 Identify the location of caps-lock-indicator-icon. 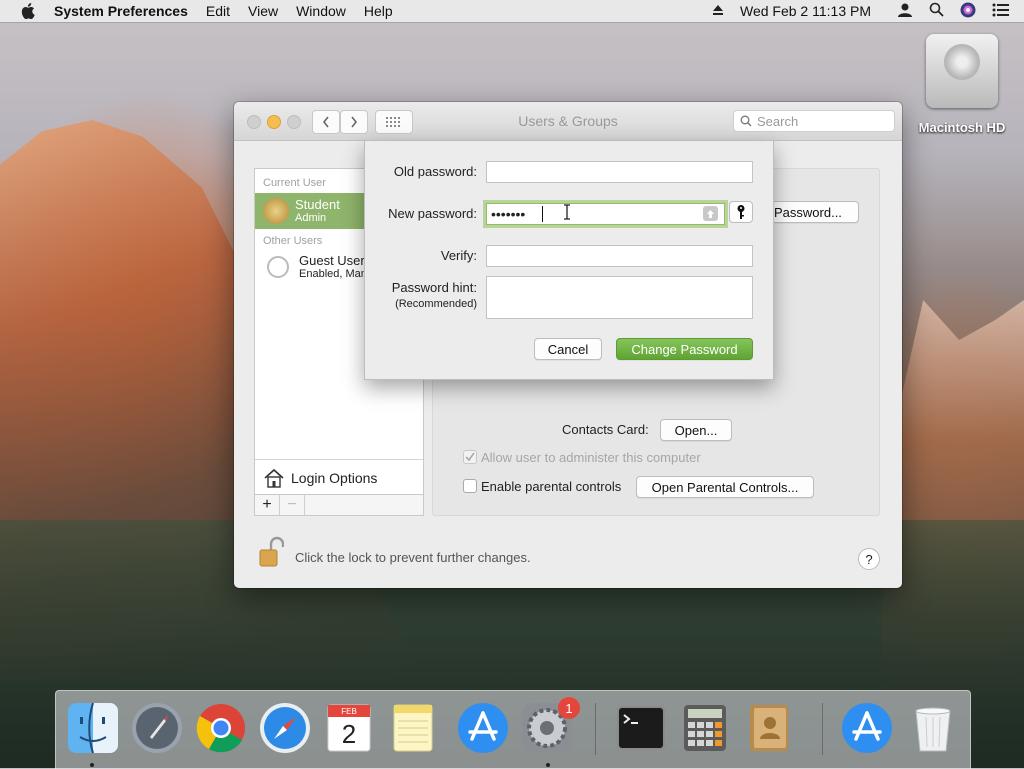
(710, 213).